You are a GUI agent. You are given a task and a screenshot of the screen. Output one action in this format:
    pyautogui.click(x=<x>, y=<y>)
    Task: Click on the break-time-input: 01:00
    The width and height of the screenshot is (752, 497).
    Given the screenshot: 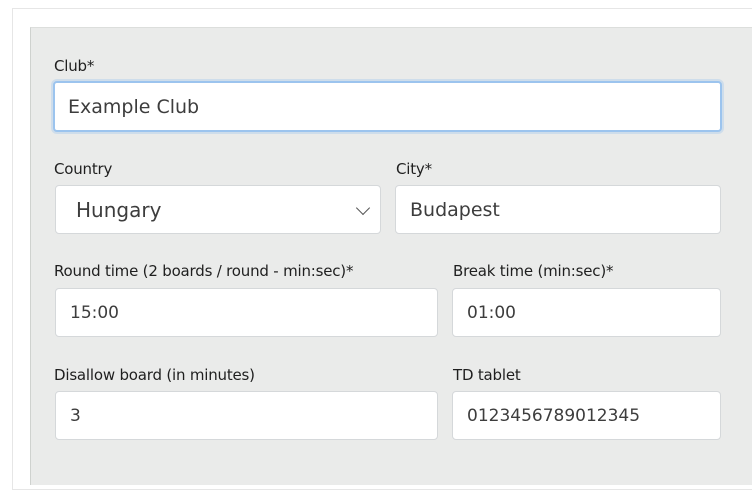 What is the action you would take?
    pyautogui.click(x=586, y=312)
    